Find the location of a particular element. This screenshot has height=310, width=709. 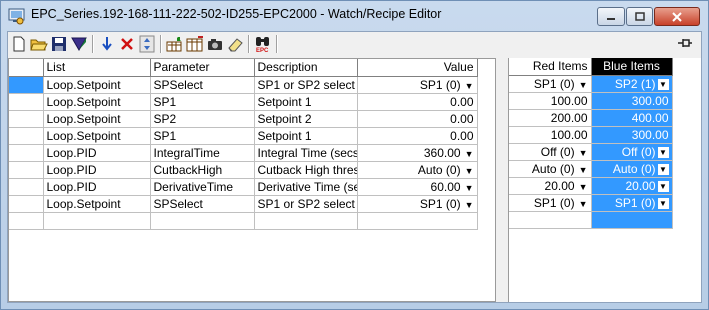

column-header-list: List is located at coordinates (97, 68).